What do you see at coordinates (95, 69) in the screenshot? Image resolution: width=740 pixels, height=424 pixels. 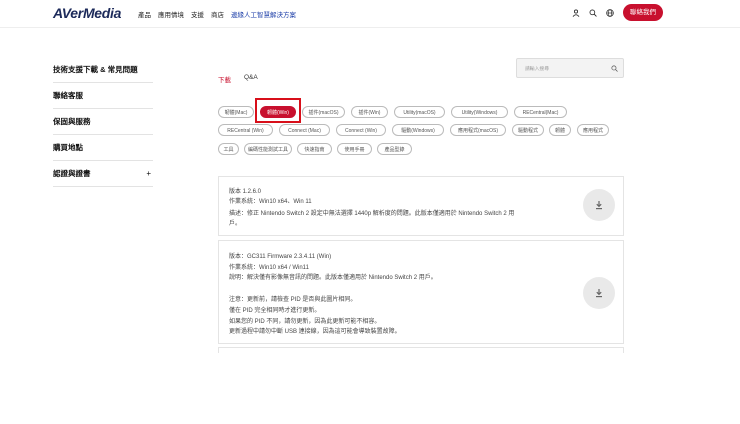 I see `sidebar-item-label: 技術支援下載 & 常見問題` at bounding box center [95, 69].